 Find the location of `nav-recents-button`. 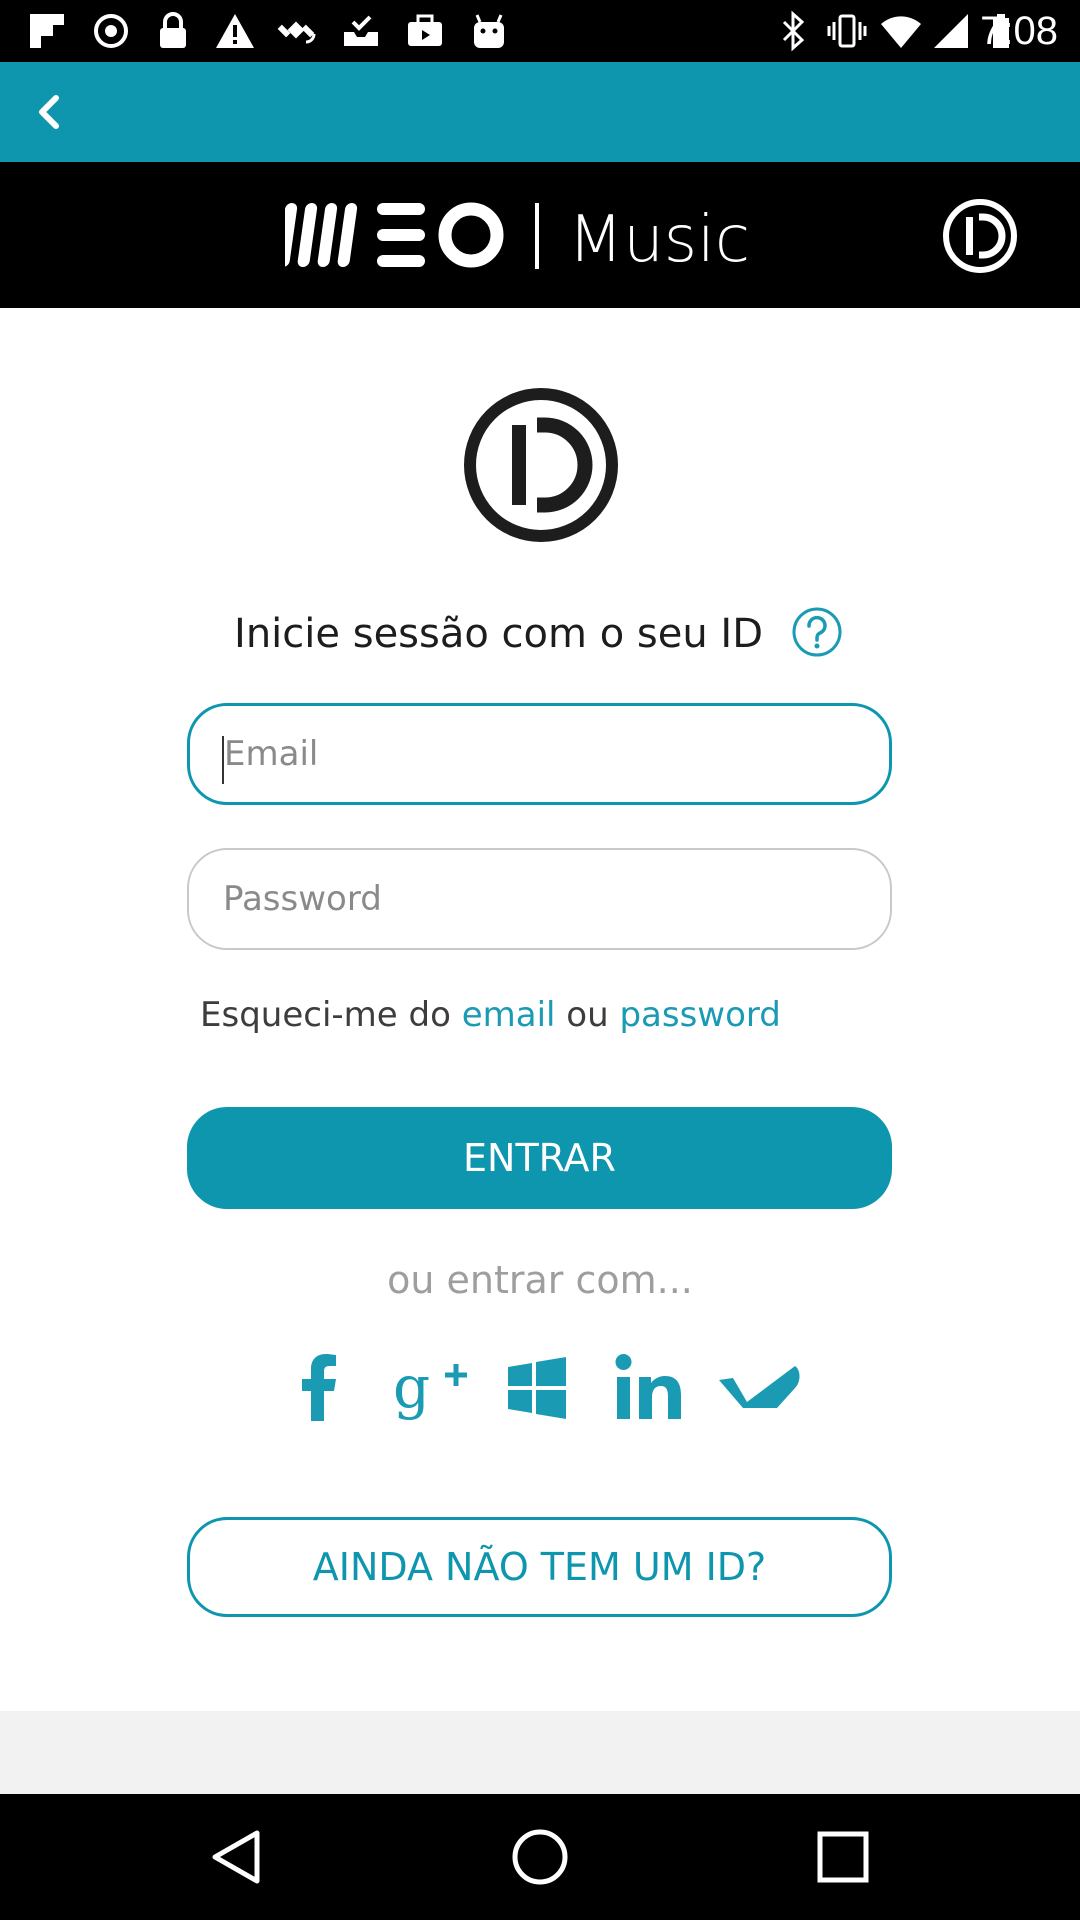

nav-recents-button is located at coordinates (843, 1857).